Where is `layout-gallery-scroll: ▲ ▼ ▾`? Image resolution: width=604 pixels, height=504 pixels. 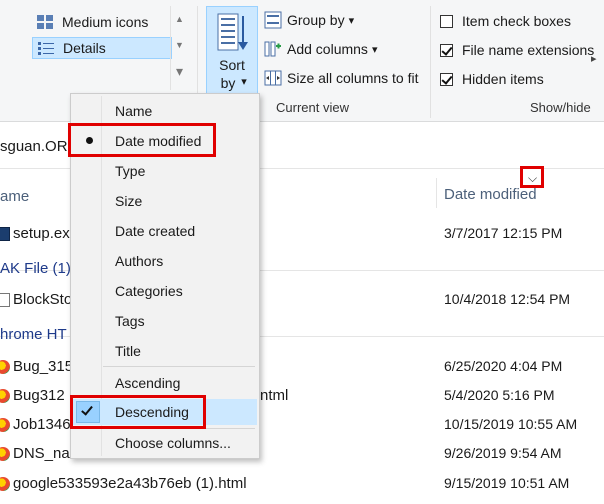 layout-gallery-scroll: ▲ ▼ ▾ is located at coordinates (179, 48).